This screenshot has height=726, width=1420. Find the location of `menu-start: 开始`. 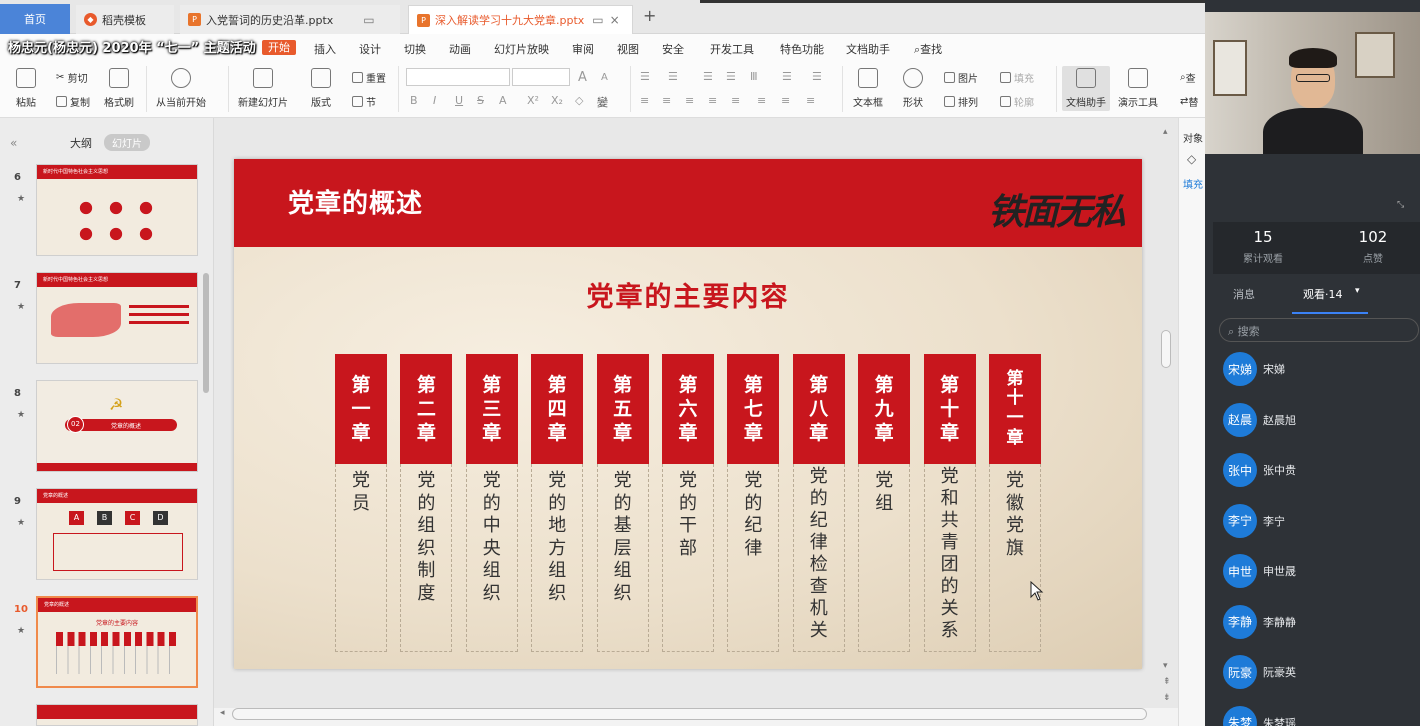

menu-start: 开始 is located at coordinates (279, 47).